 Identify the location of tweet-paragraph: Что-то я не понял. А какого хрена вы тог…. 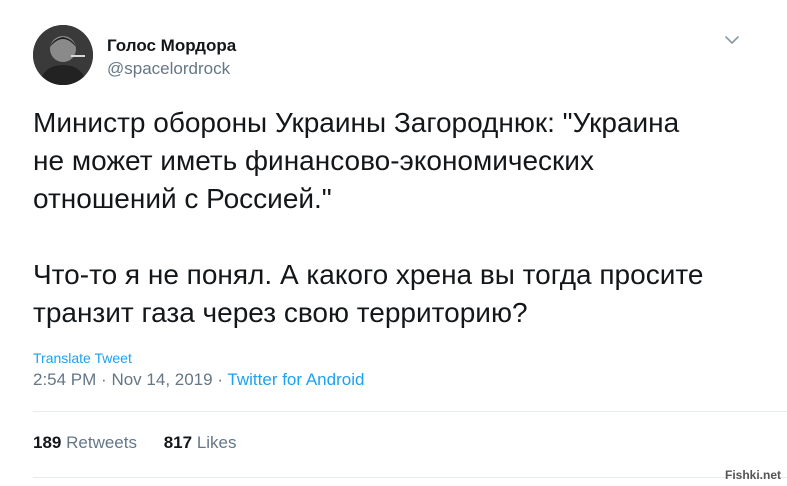
(368, 293).